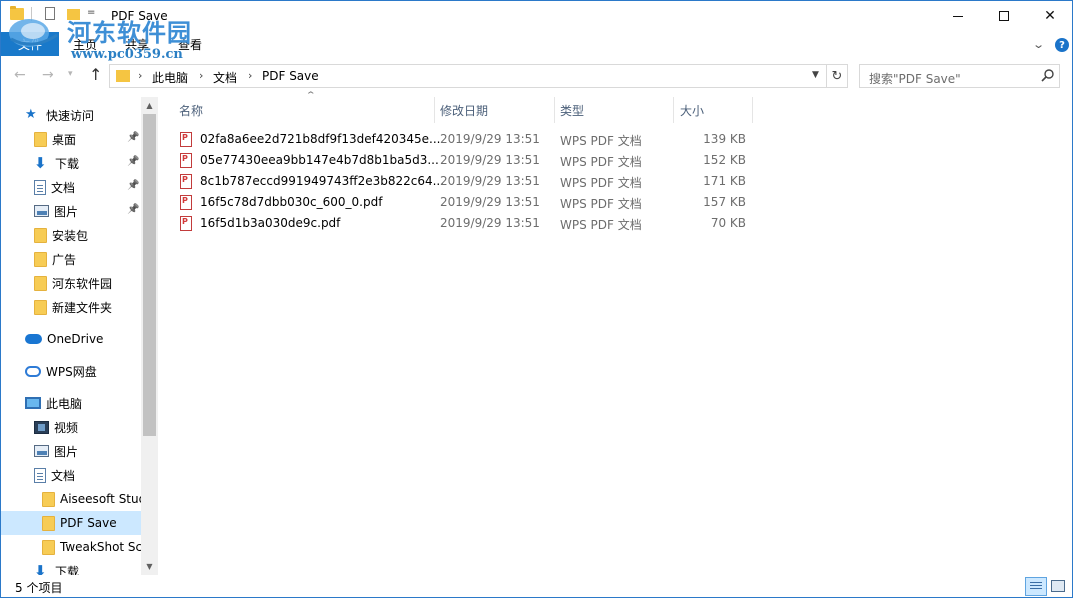 This screenshot has height=598, width=1073. I want to click on sidebar-item: 文档, so click(71, 475).